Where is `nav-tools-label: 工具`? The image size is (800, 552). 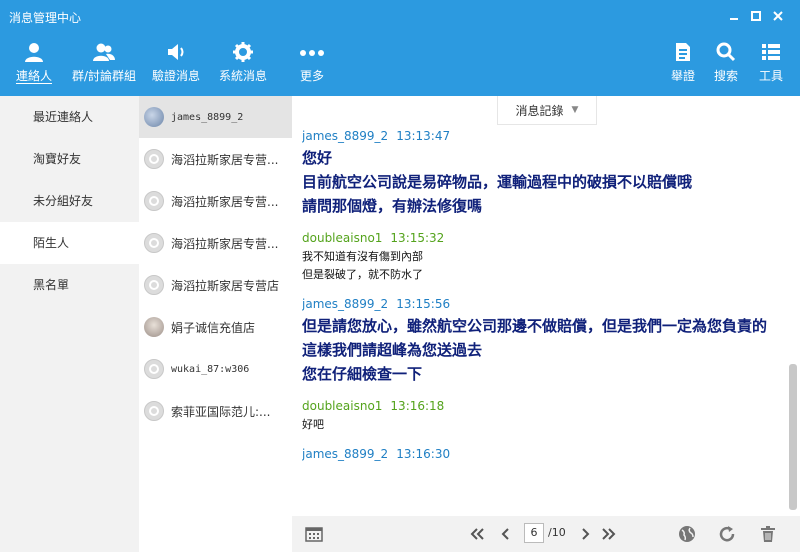 nav-tools-label: 工具 is located at coordinates (770, 76).